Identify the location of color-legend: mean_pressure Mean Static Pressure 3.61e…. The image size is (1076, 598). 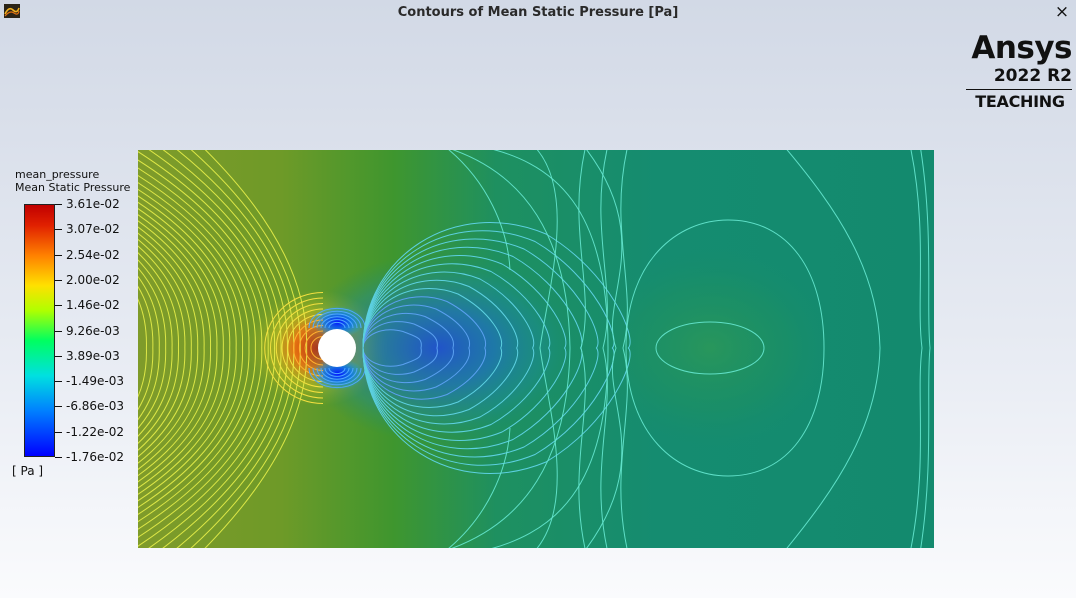
(69, 299).